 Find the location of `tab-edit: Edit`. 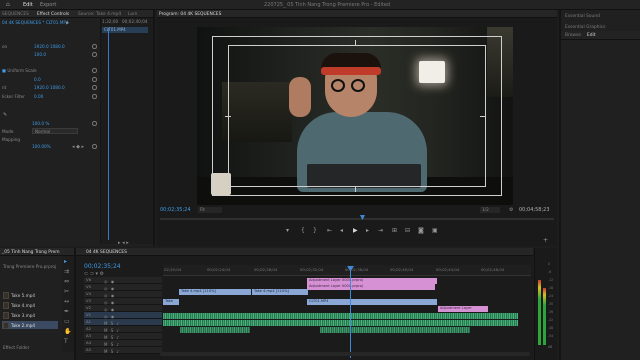

tab-edit: Edit is located at coordinates (591, 35).